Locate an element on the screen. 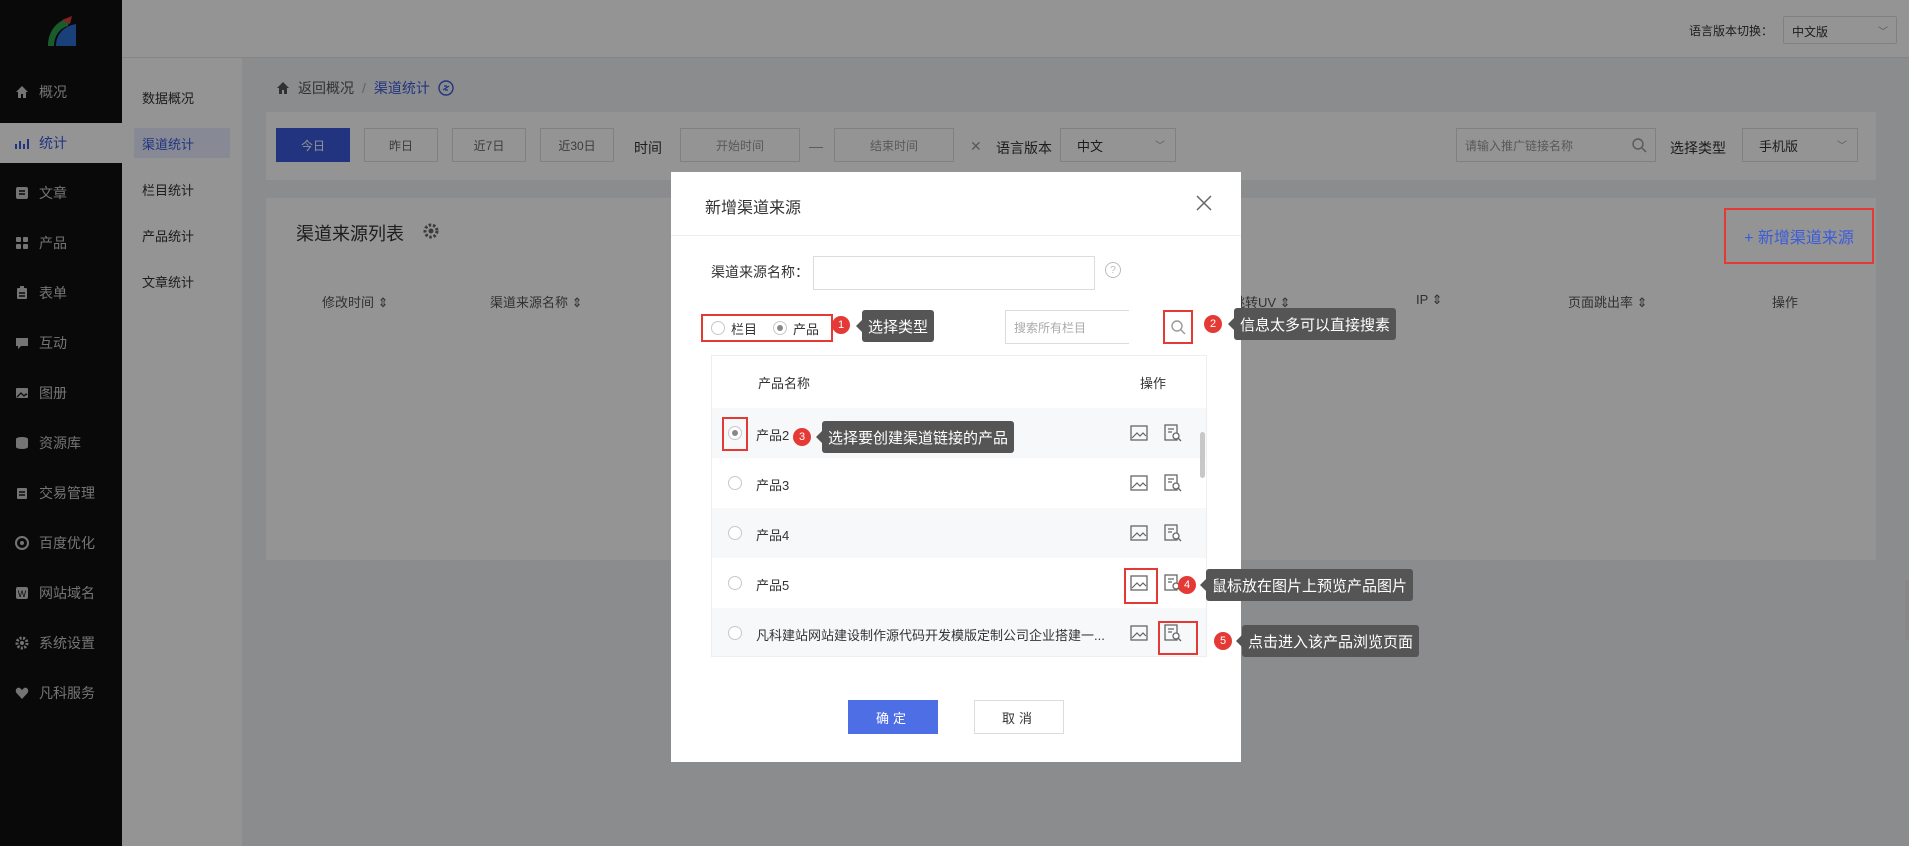  annotation-badge-2: 2 is located at coordinates (1213, 324).